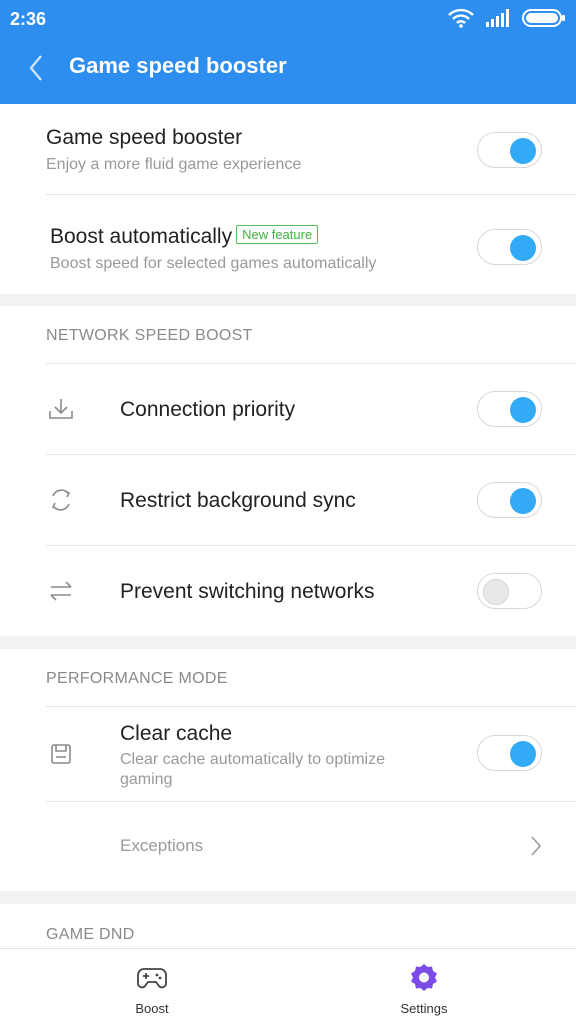 Image resolution: width=576 pixels, height=1024 pixels. I want to click on status-icons, so click(507, 18).